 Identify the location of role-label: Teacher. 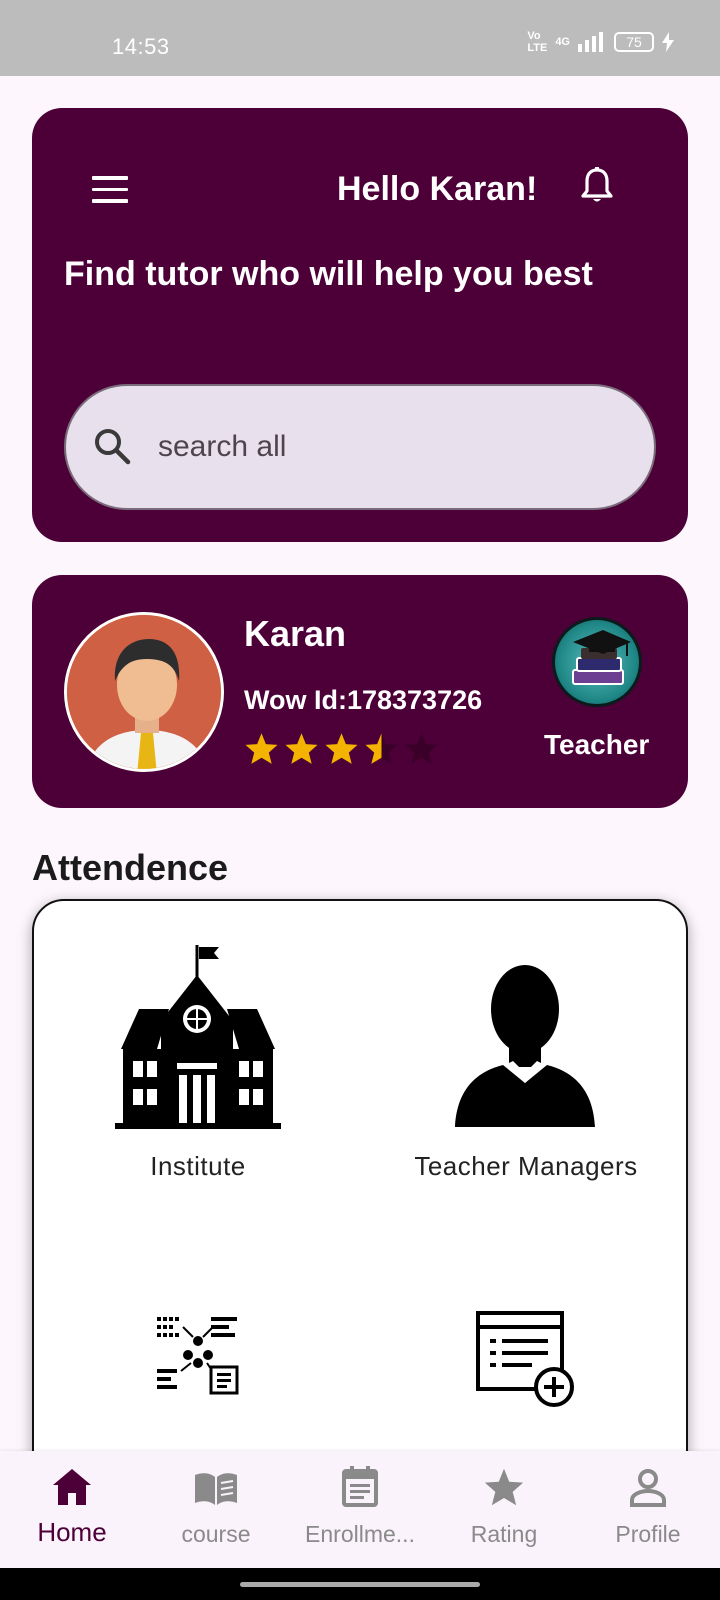
(597, 744).